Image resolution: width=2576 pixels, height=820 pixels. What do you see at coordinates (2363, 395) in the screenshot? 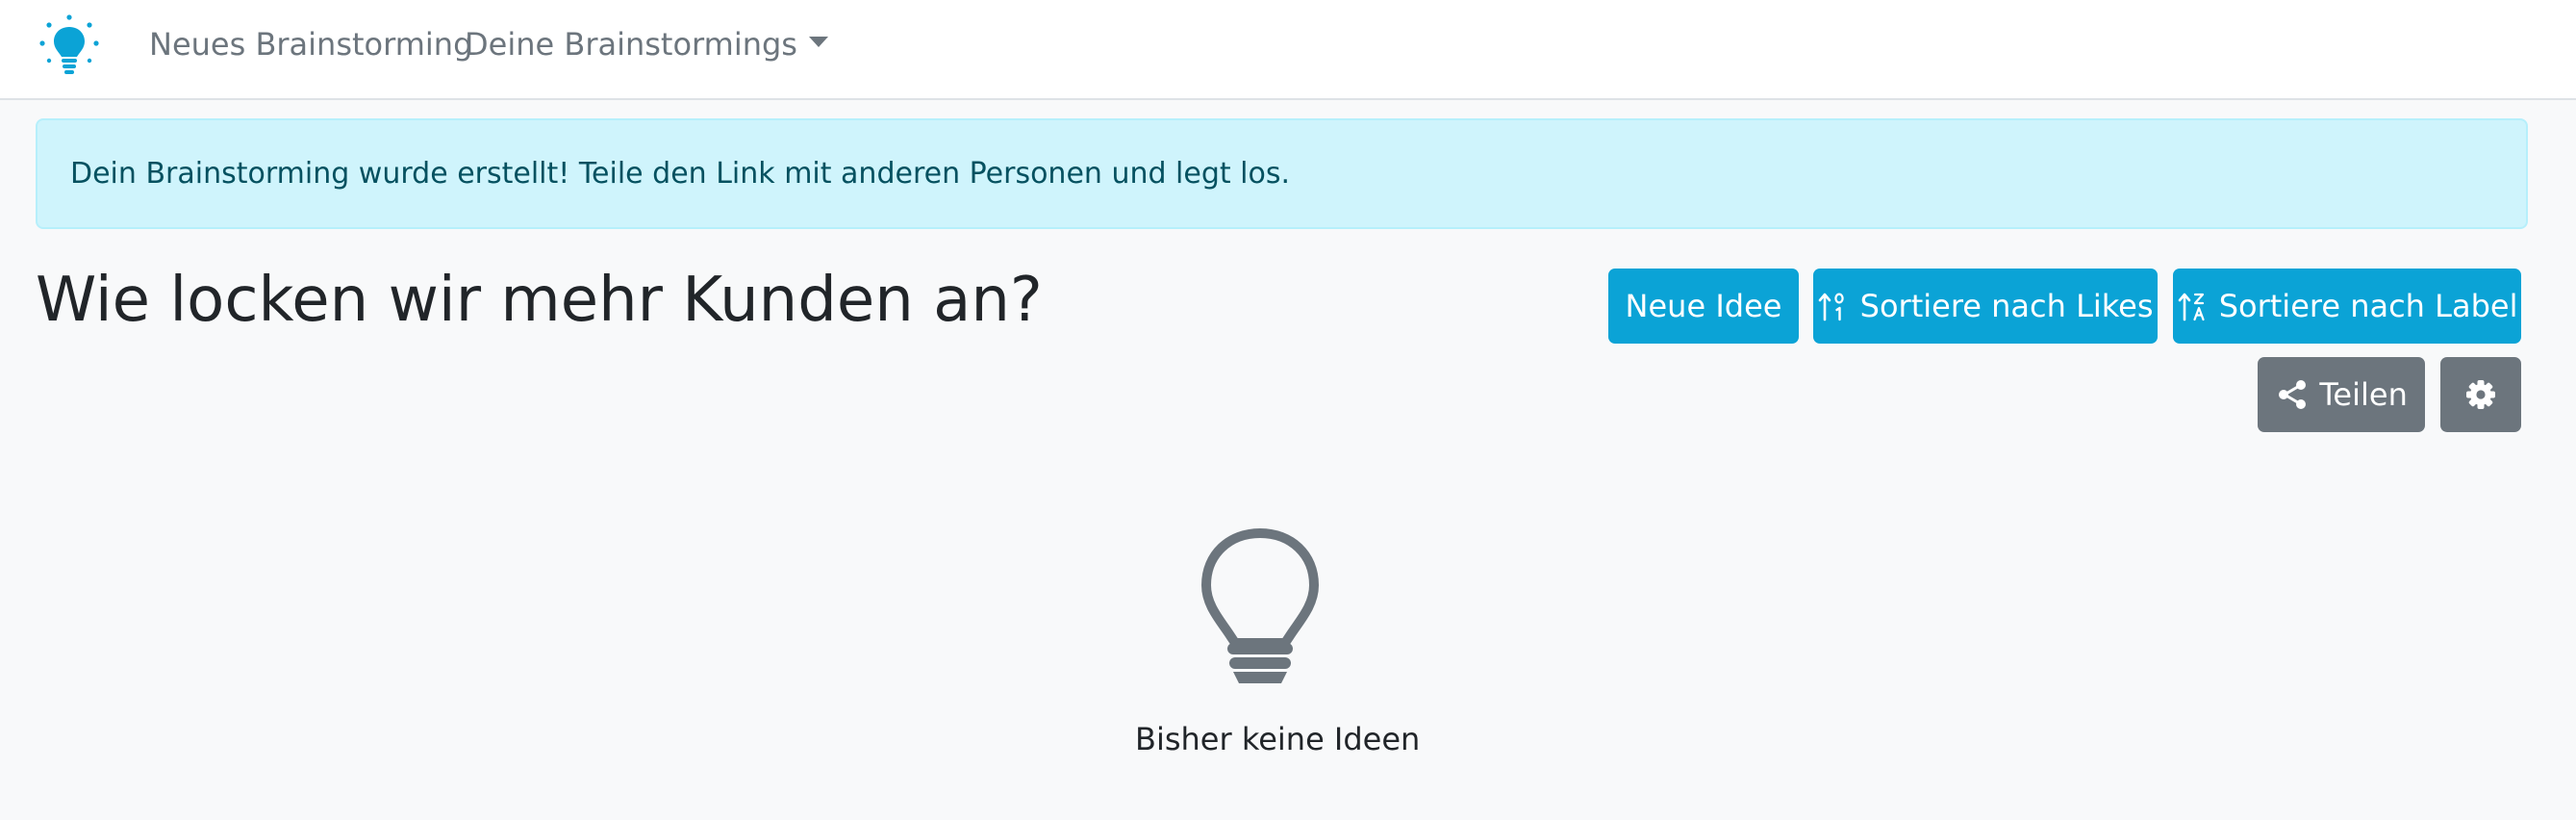
I see `share-label: Teilen` at bounding box center [2363, 395].